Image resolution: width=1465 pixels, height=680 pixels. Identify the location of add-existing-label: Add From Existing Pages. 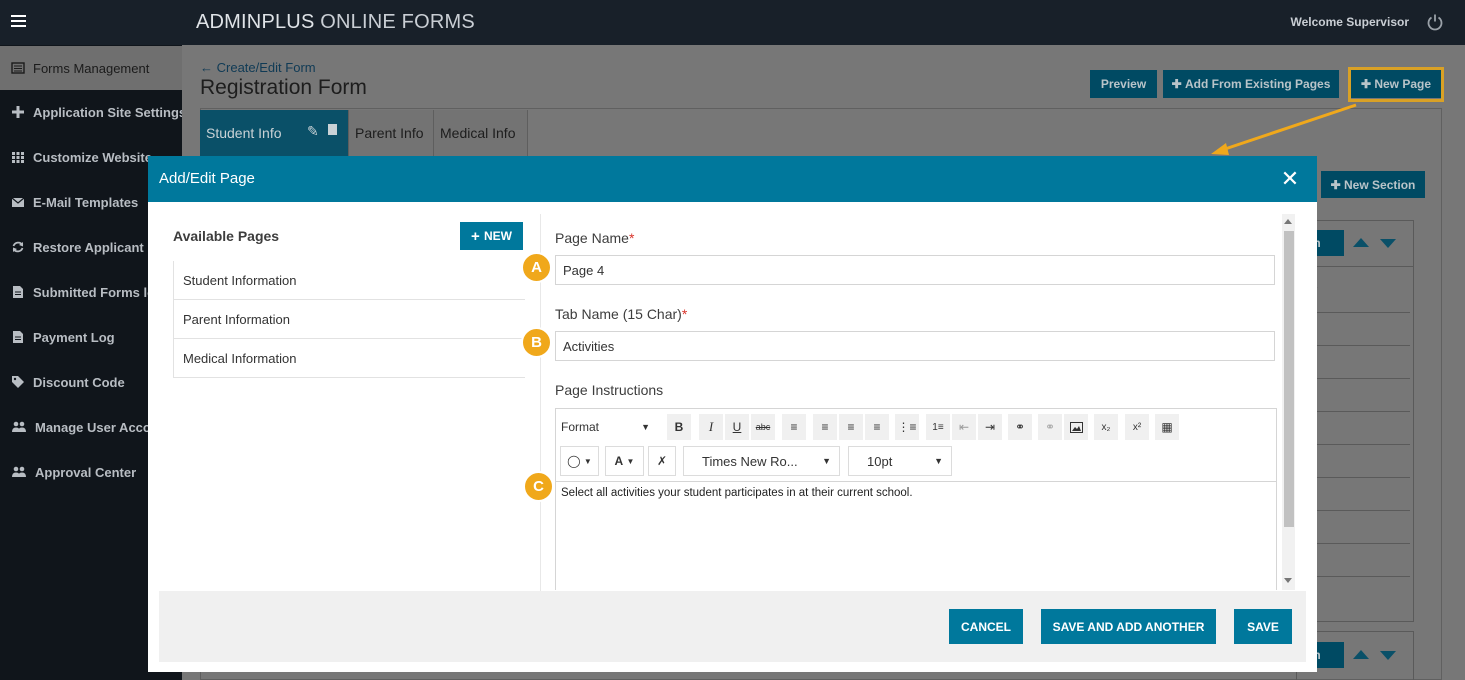
(1258, 84).